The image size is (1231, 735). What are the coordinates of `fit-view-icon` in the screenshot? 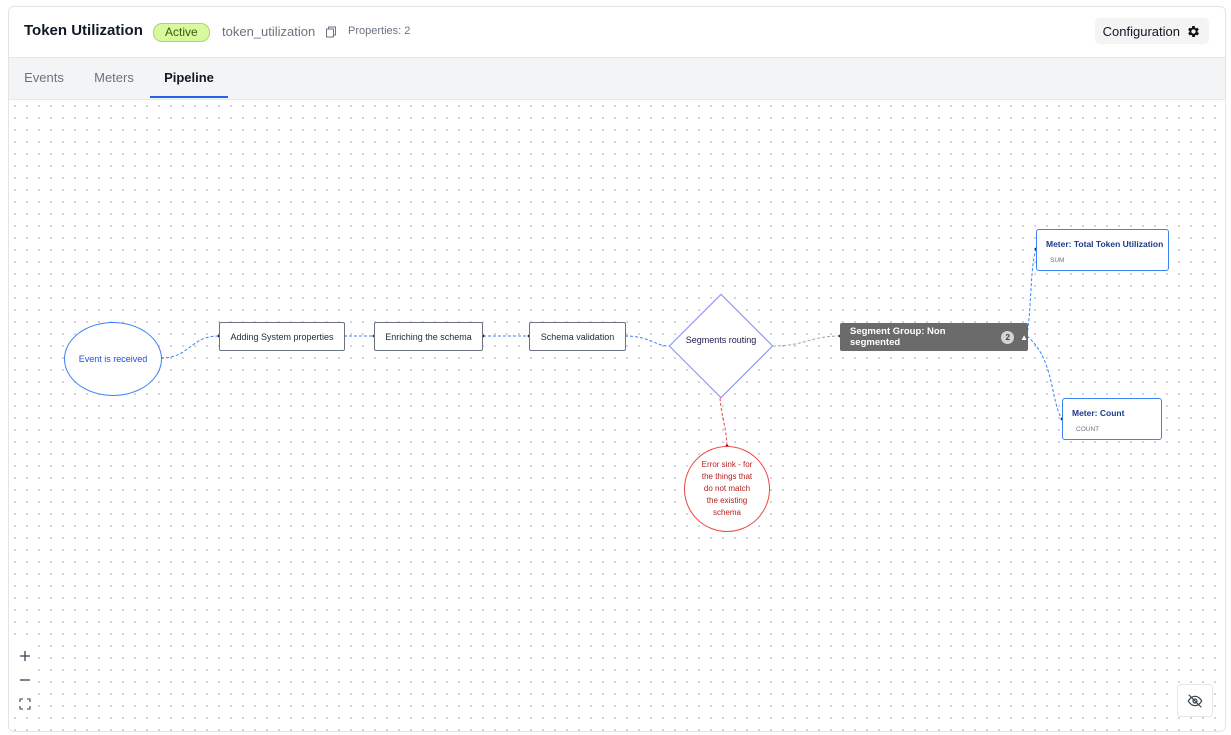 It's located at (25, 704).